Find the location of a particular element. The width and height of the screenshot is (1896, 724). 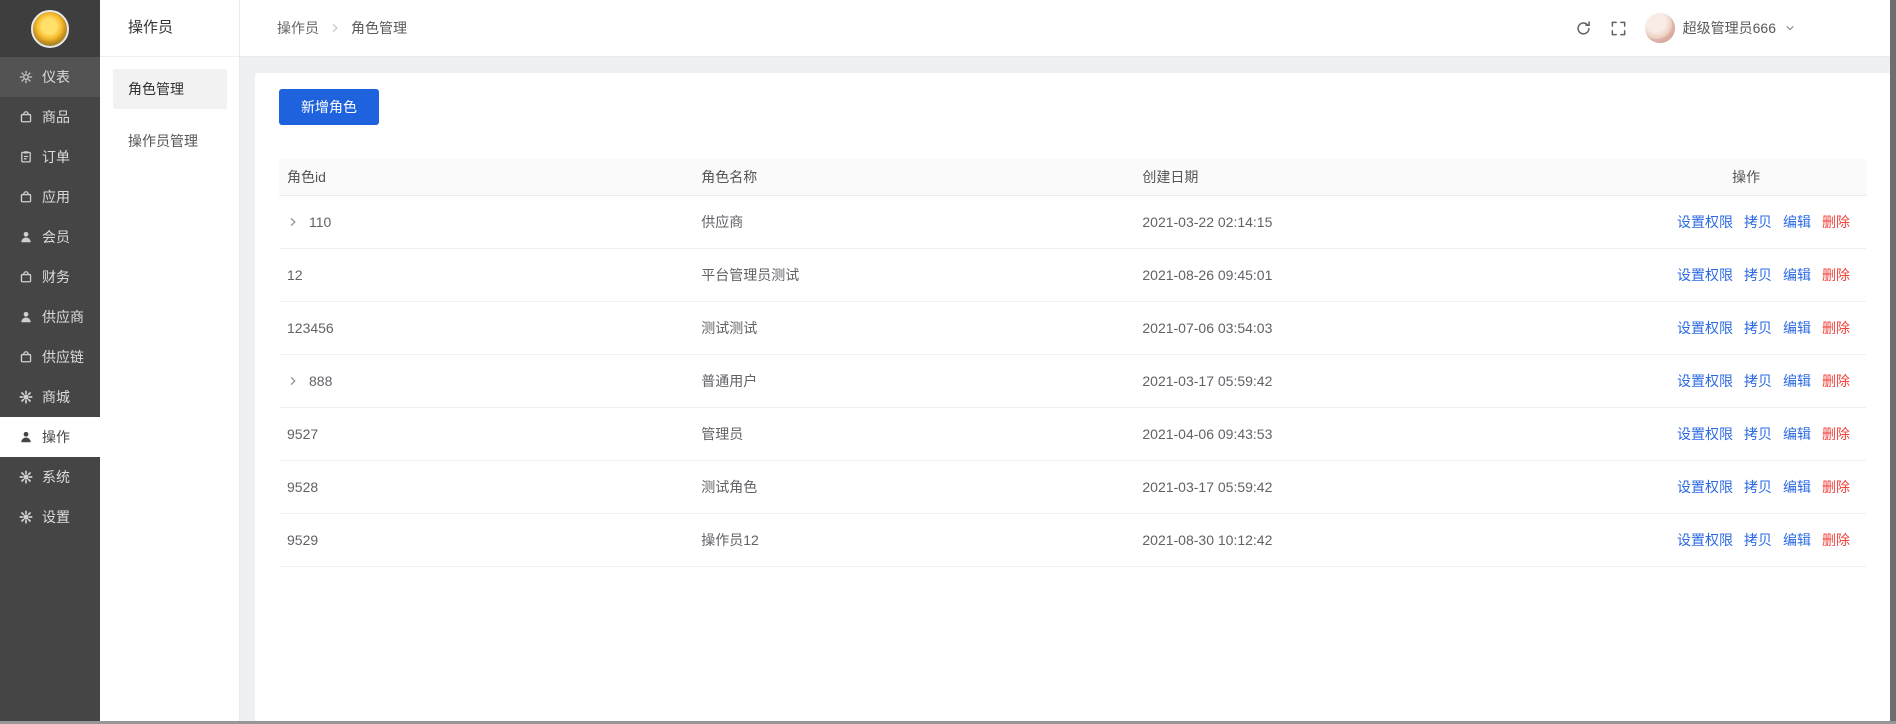

table-row: 9529 操作员12 2021-08-30 10:12:42 设置权限 拷贝 编辑 删除 is located at coordinates (1072, 540).